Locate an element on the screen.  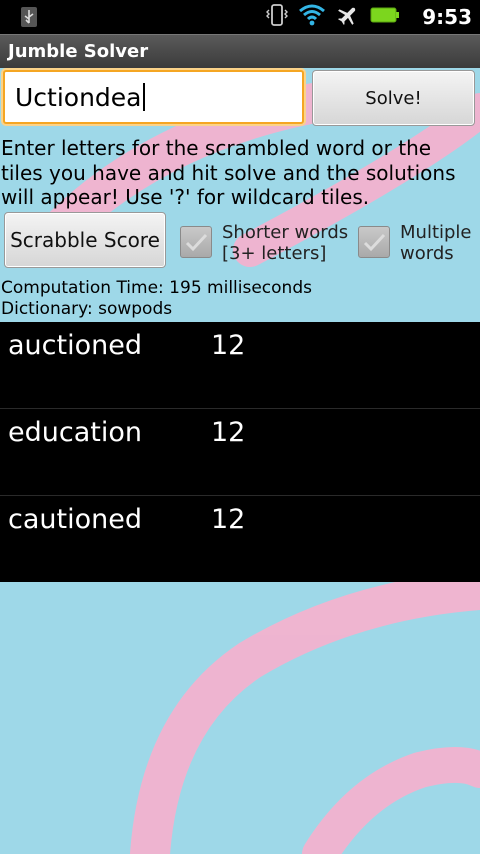
result-row: education 12 is located at coordinates (240, 452).